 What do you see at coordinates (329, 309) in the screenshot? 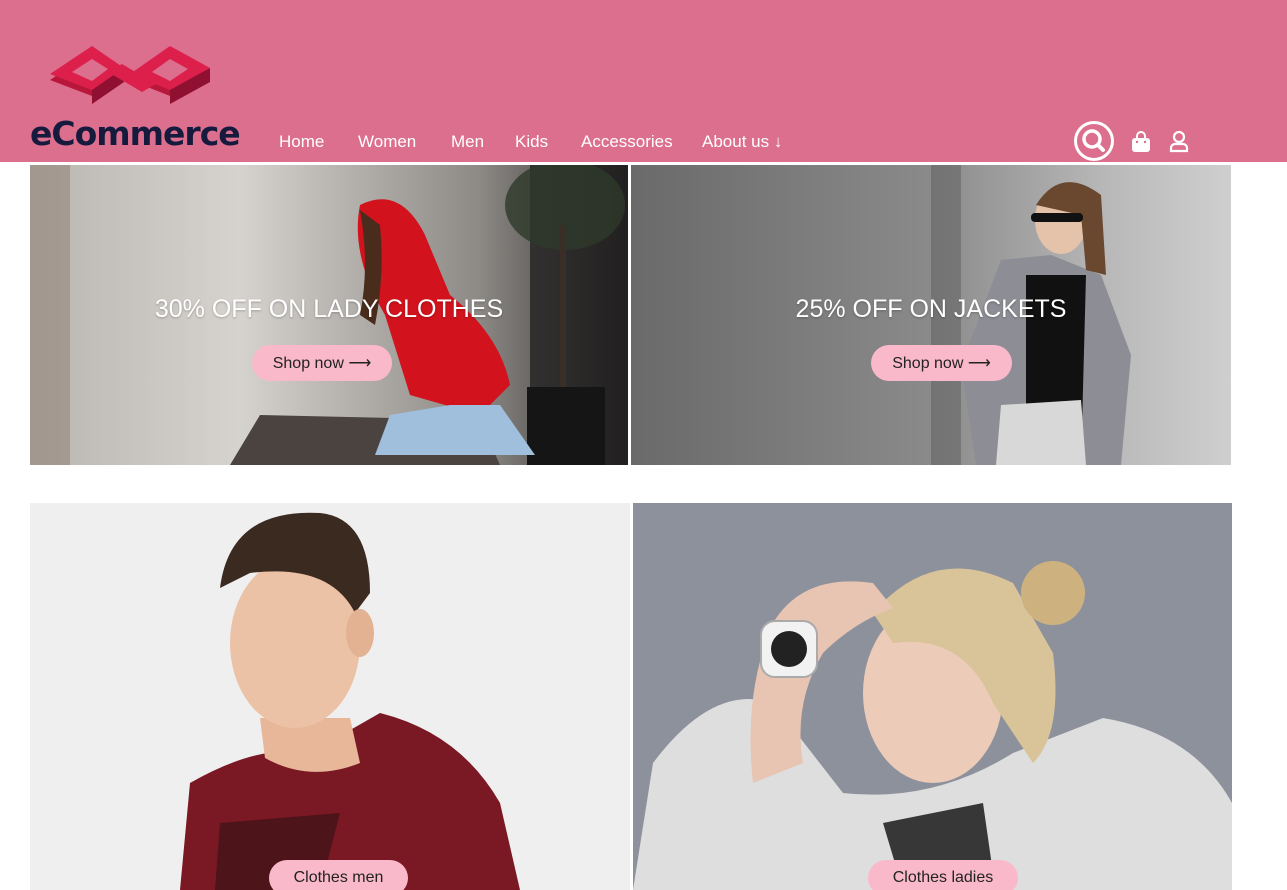
I see `banner-title: 30% OFF ON LADY CLOTHES` at bounding box center [329, 309].